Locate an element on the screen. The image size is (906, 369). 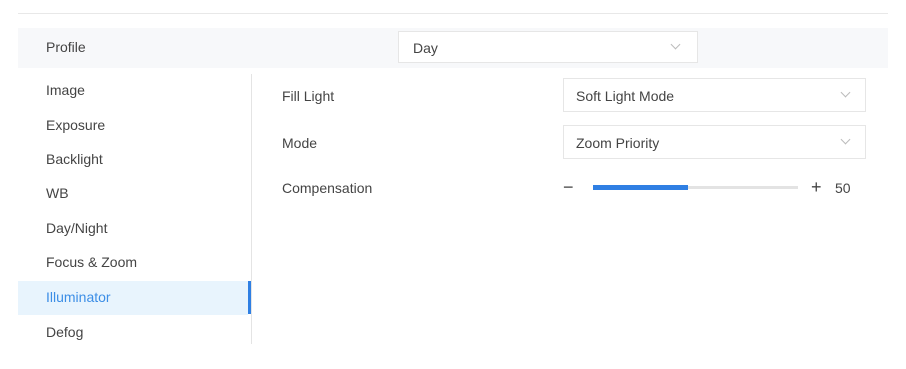
sidebar-item-focus-zoom: Focus & Zoom is located at coordinates (133, 263).